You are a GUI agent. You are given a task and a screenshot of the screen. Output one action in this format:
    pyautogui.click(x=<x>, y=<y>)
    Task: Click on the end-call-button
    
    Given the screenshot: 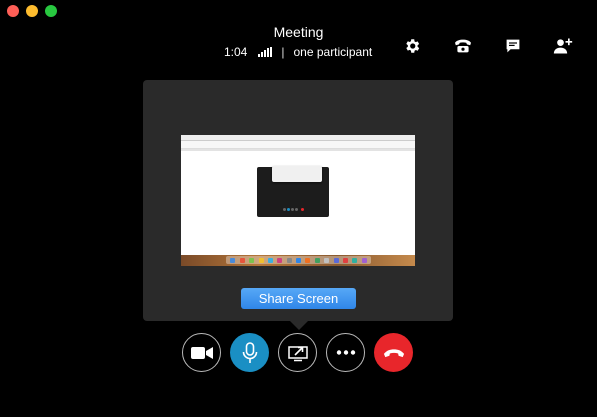 What is the action you would take?
    pyautogui.click(x=393, y=352)
    